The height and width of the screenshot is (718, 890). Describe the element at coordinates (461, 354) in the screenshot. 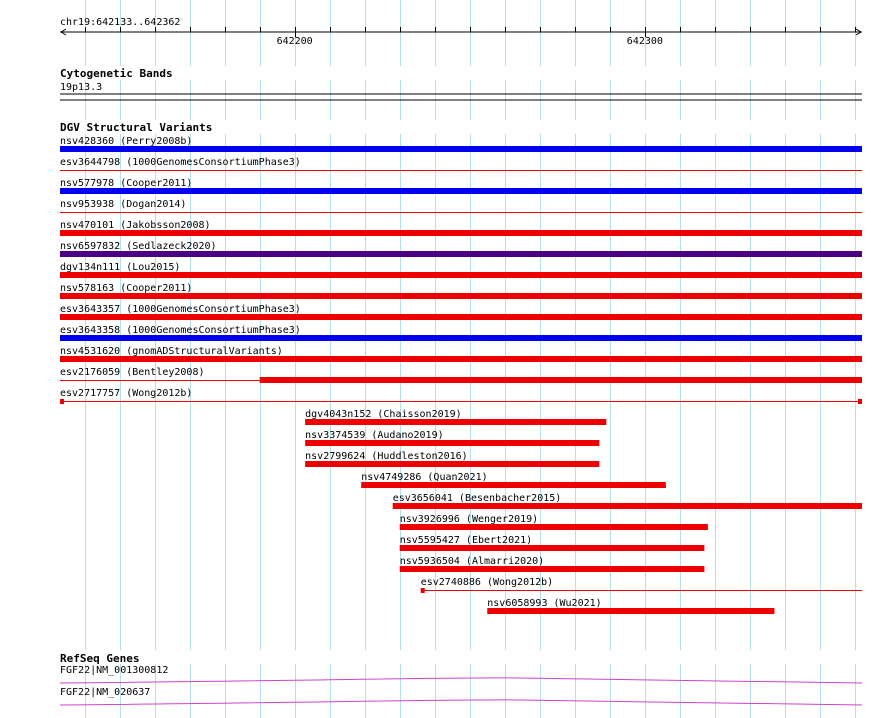

I see `dgv-feature: nsv4531620 (gnomADStructuralVariants)` at that location.